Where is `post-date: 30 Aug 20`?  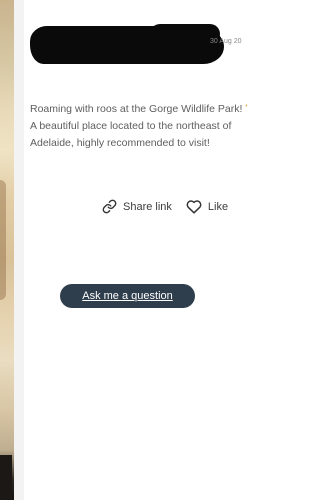 post-date: 30 Aug 20 is located at coordinates (226, 41).